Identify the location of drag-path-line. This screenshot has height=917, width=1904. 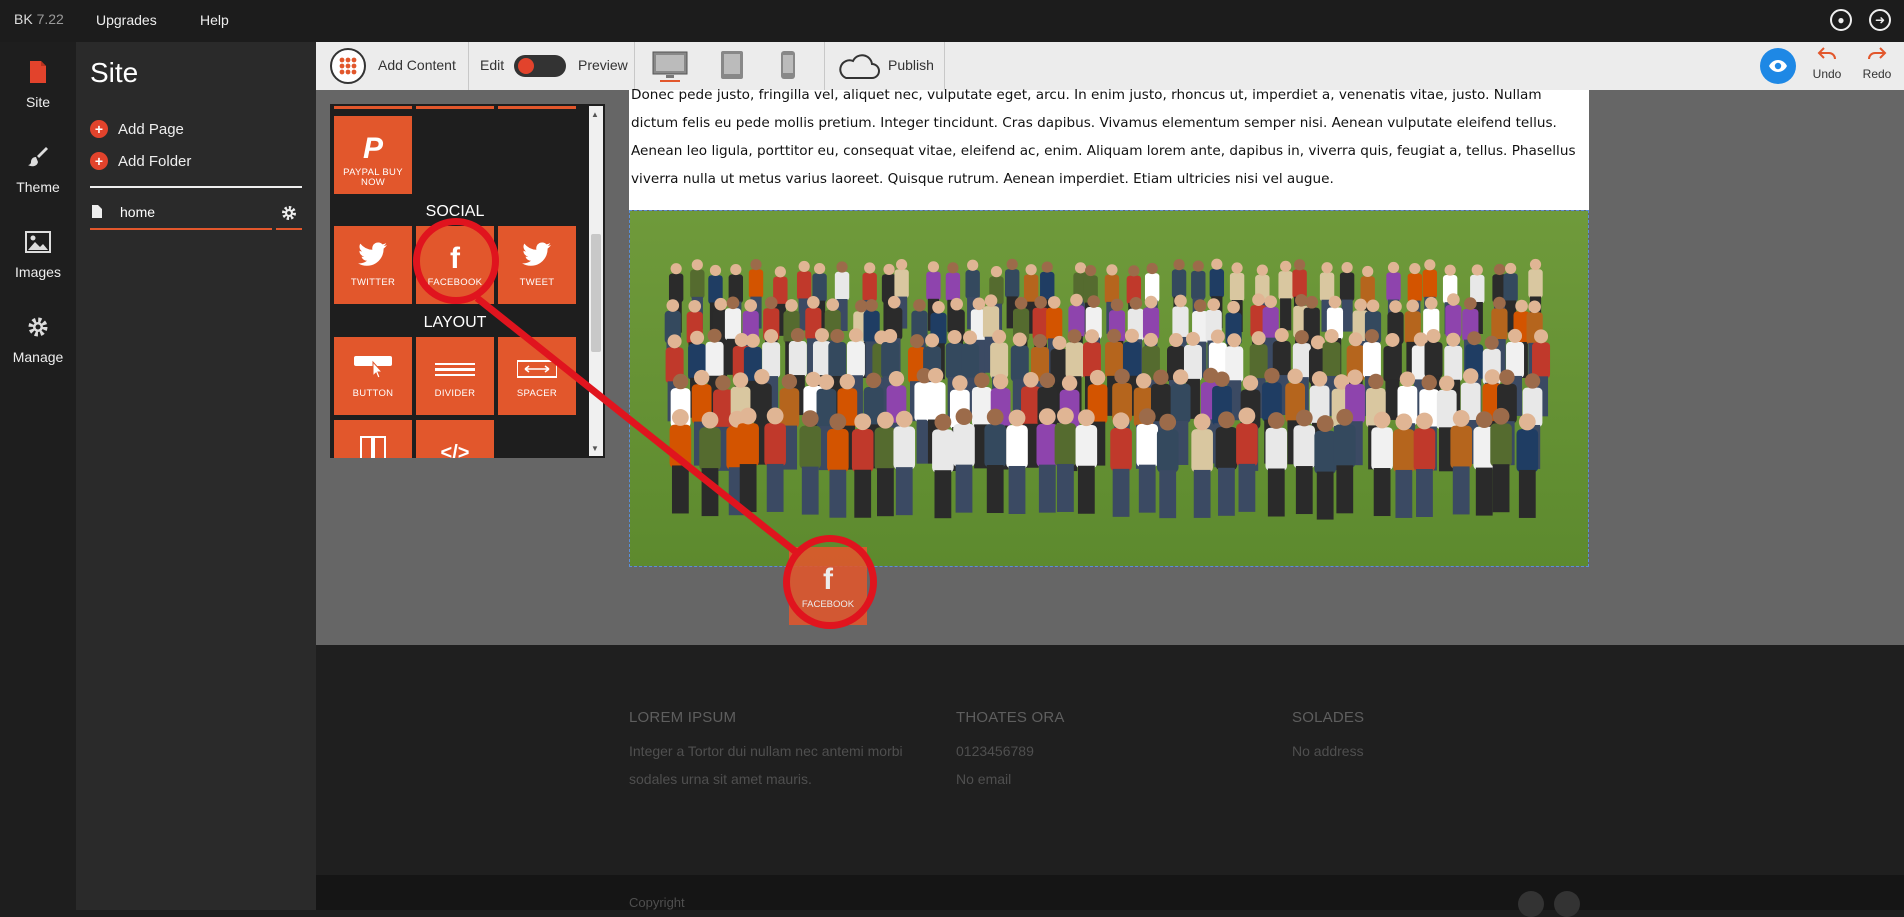
(636, 425).